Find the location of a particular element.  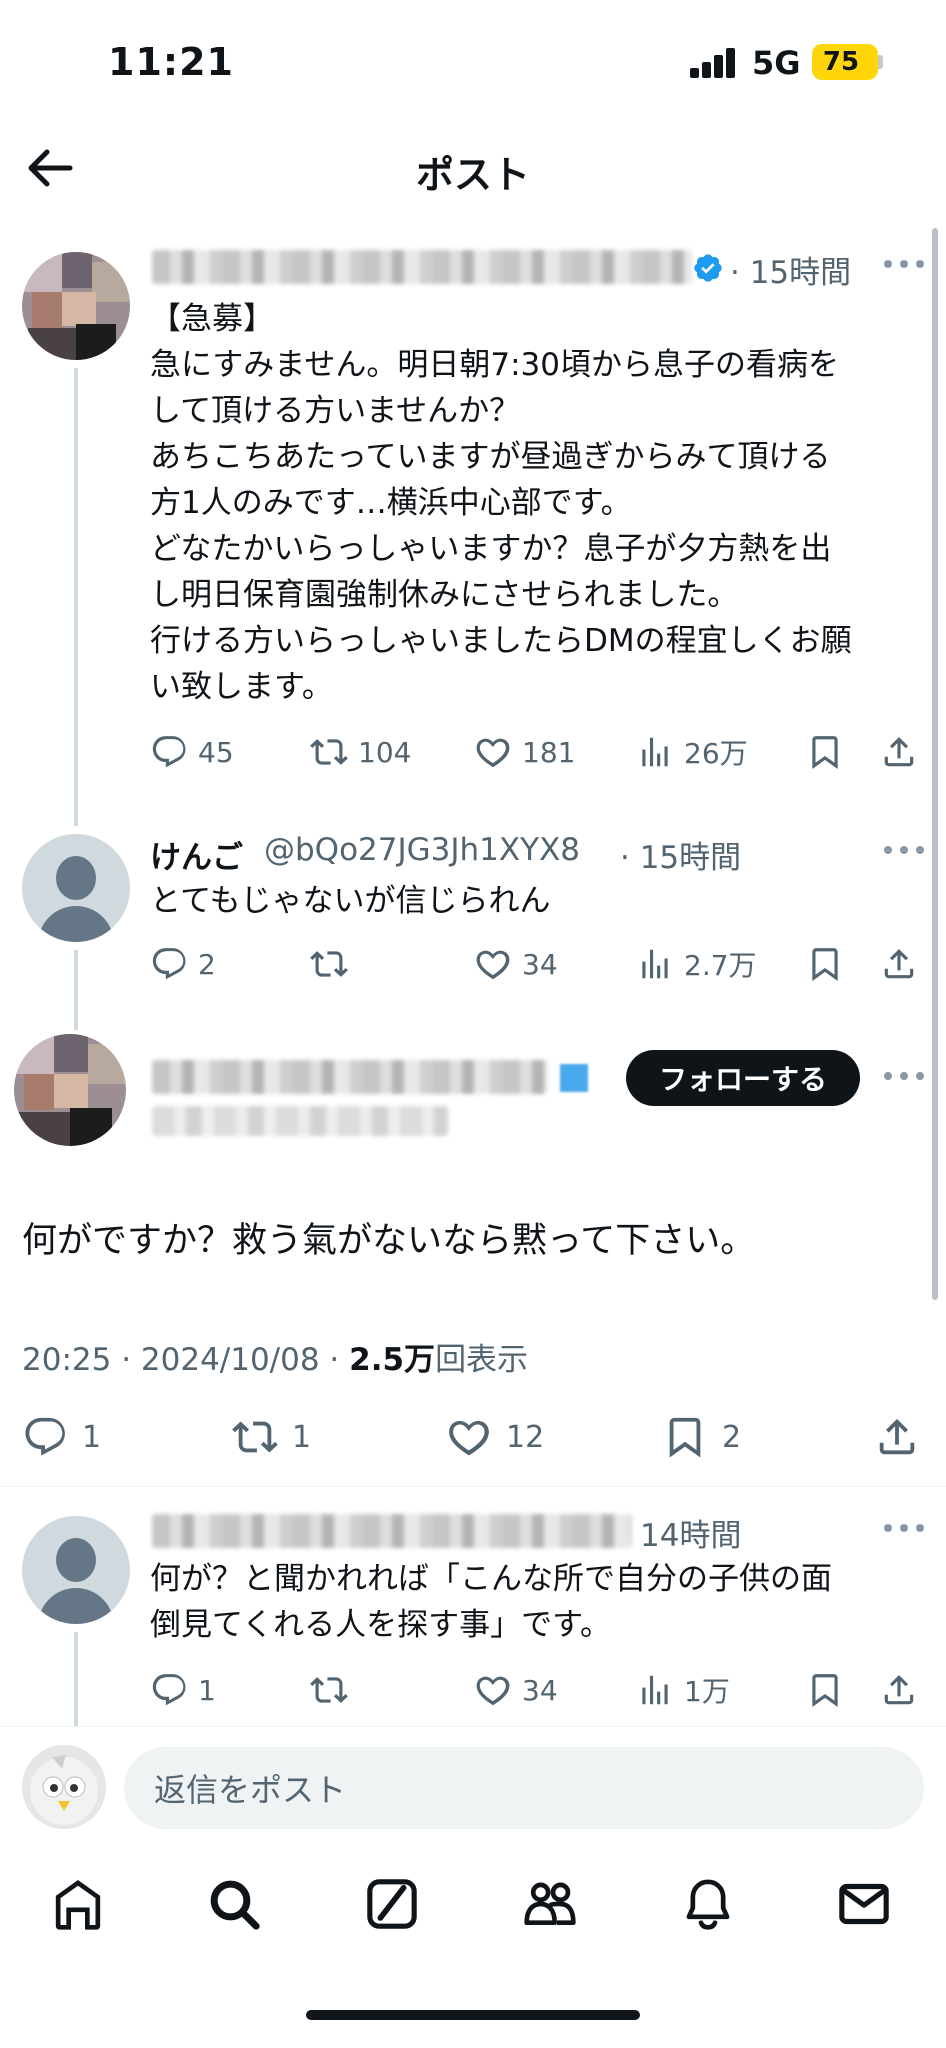

post-text-line: して頂ける方いませんか？ is located at coordinates (335, 411).